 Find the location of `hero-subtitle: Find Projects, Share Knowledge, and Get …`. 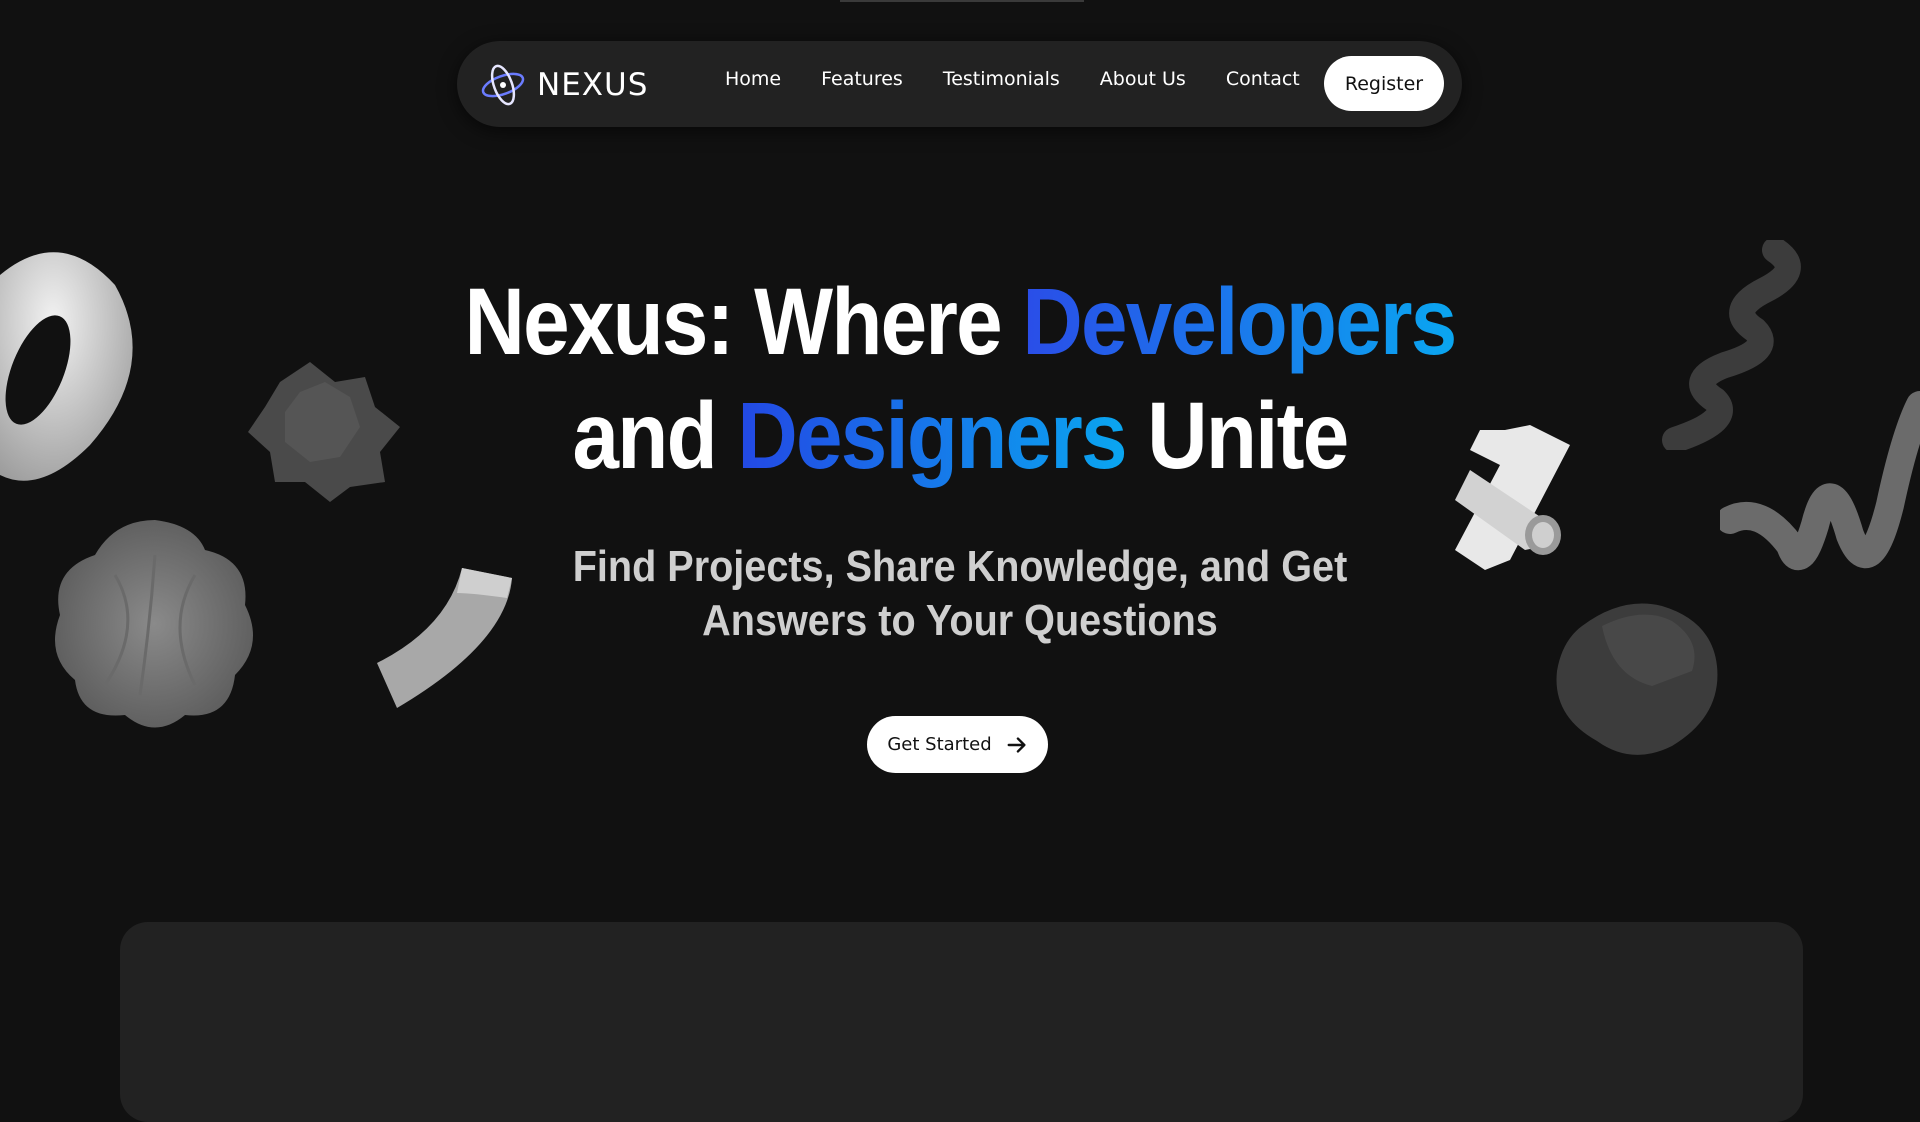

hero-subtitle: Find Projects, Share Knowledge, and Get … is located at coordinates (960, 594).